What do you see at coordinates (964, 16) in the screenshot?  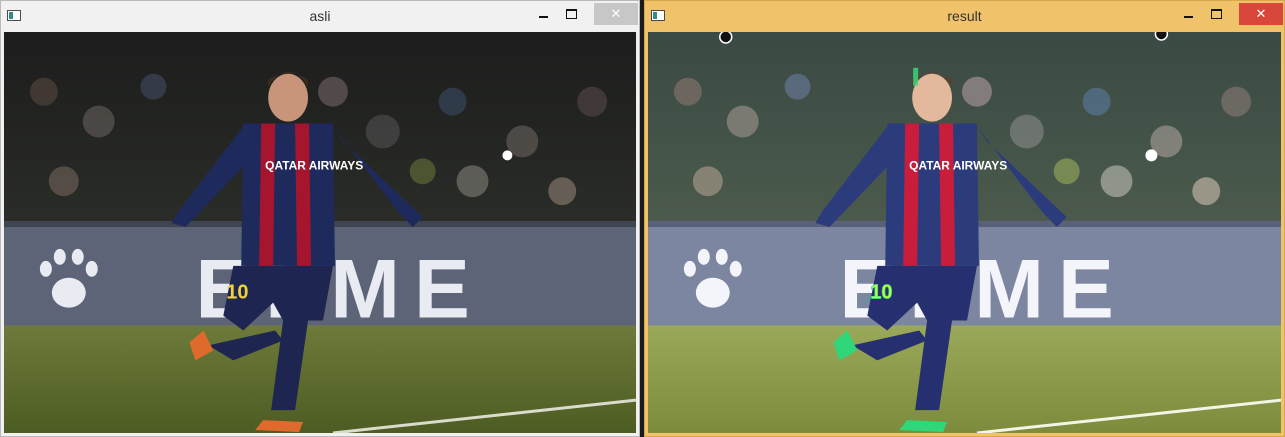 I see `title-bar: result ✕` at bounding box center [964, 16].